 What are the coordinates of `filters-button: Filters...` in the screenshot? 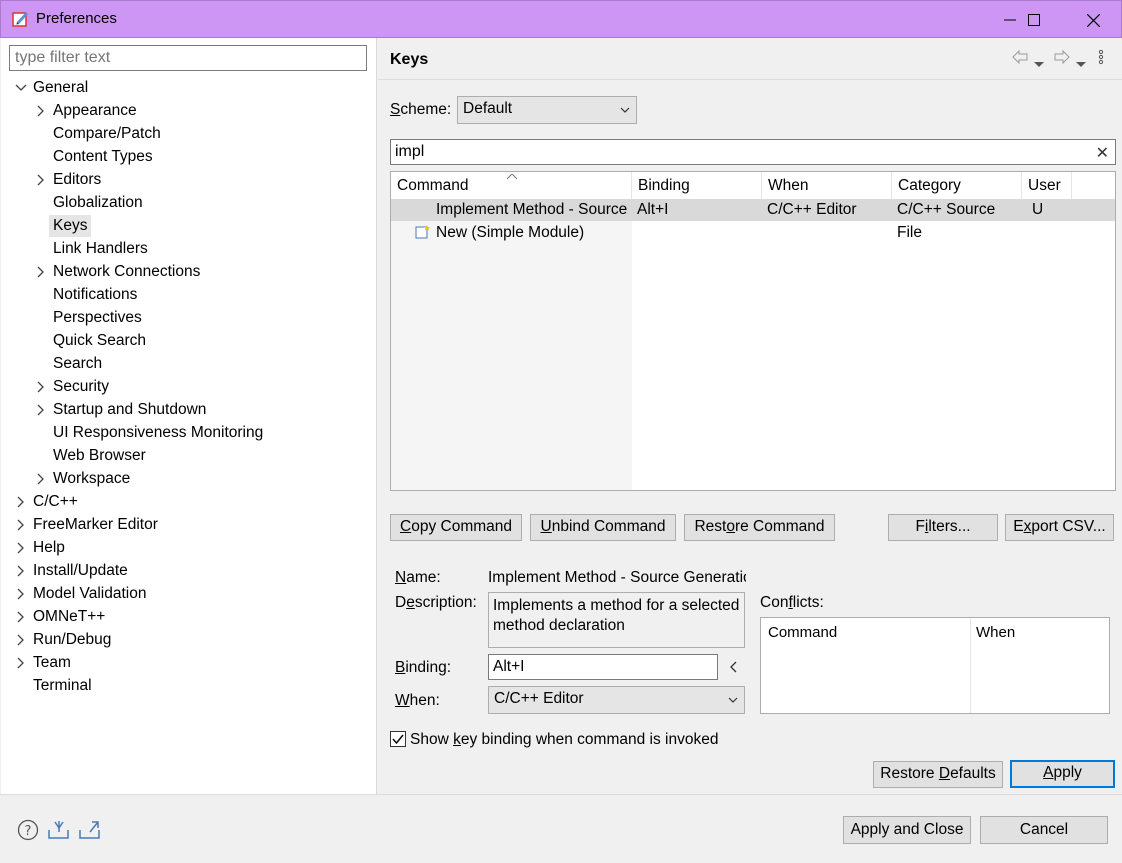 It's located at (943, 527).